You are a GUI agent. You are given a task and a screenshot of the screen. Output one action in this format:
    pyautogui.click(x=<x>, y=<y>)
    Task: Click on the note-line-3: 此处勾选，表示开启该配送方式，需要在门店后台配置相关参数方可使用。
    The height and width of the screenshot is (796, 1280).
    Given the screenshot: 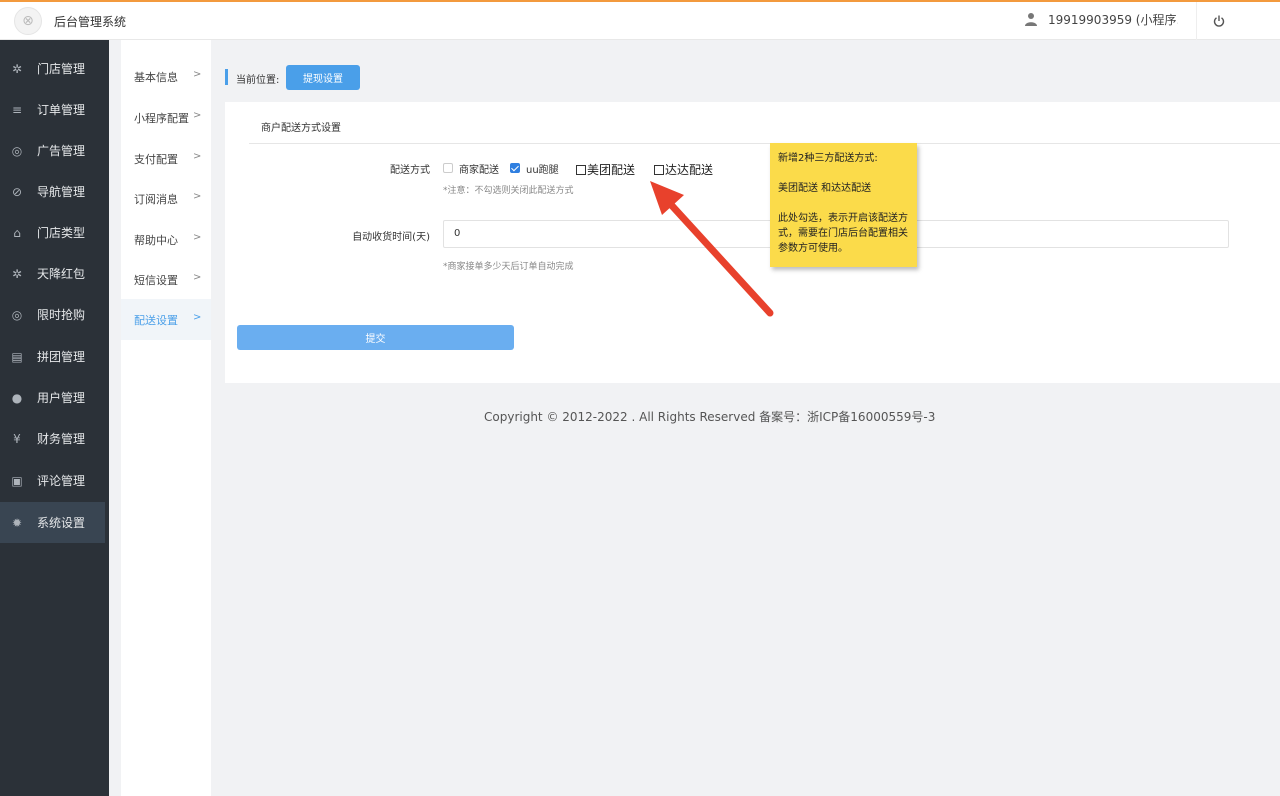 What is the action you would take?
    pyautogui.click(x=843, y=233)
    